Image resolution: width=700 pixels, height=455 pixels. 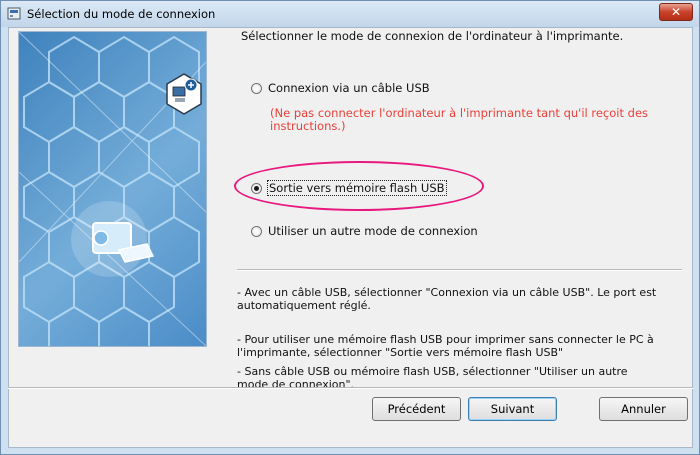 I want to click on option-usb-cable: Connexion via un câble USB, so click(x=340, y=88).